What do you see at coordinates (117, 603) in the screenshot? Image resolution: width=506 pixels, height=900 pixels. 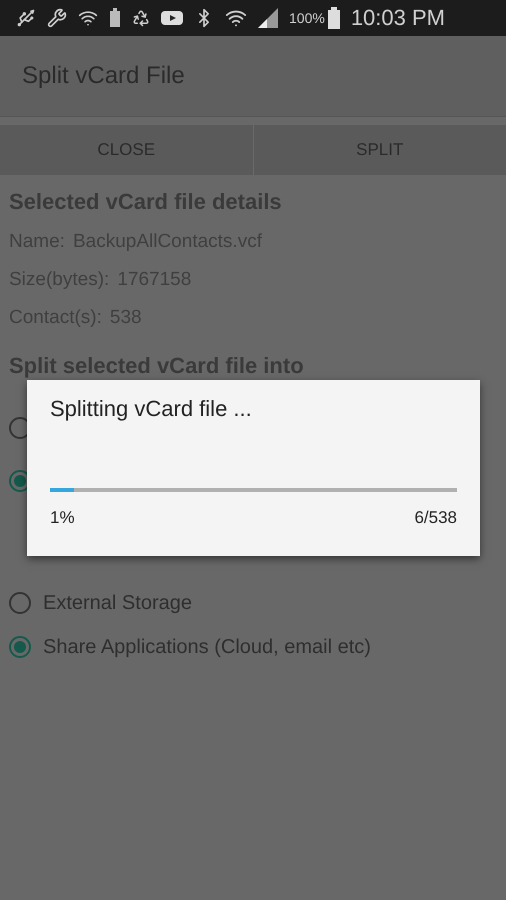 I see `option-label: External Storage` at bounding box center [117, 603].